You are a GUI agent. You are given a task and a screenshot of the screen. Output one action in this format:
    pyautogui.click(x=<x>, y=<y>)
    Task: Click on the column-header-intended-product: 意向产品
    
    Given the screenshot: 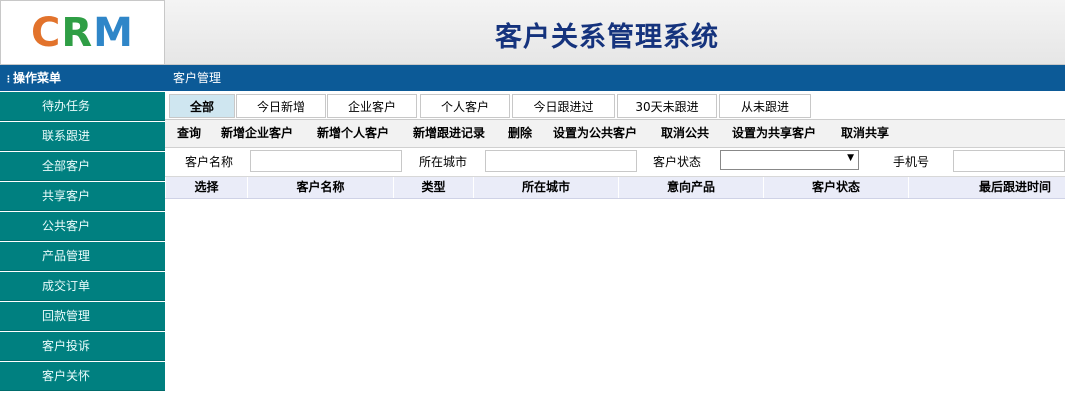 What is the action you would take?
    pyautogui.click(x=690, y=187)
    